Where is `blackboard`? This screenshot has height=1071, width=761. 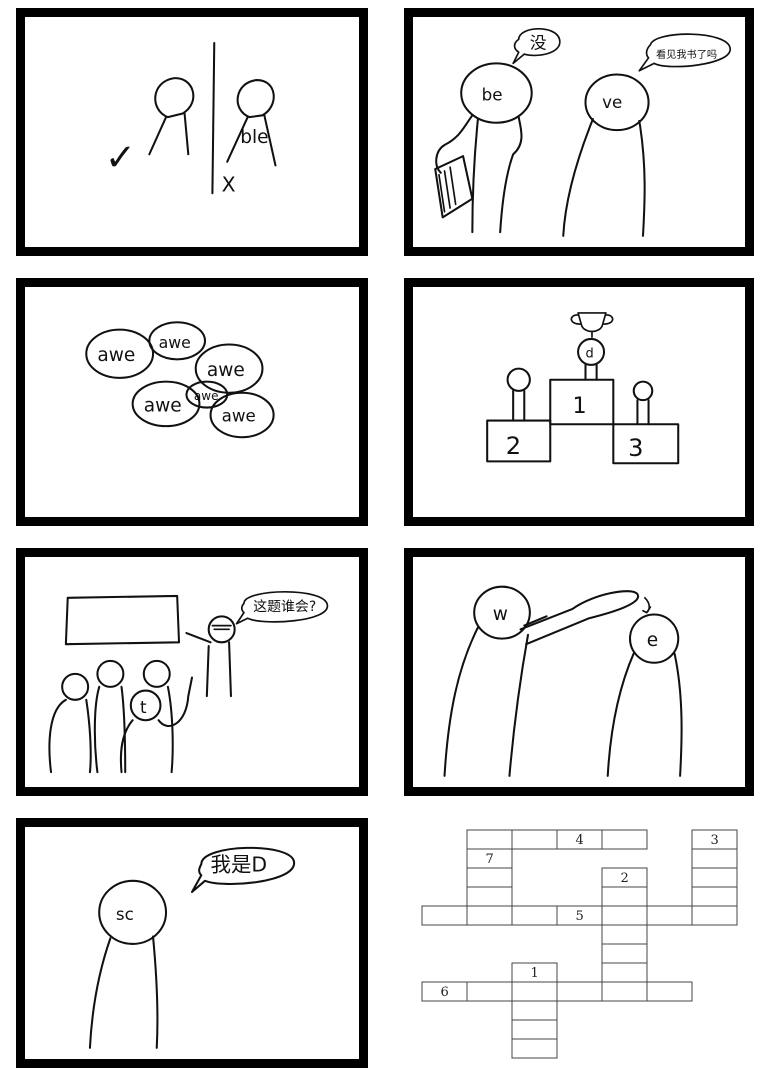
blackboard is located at coordinates (122, 620).